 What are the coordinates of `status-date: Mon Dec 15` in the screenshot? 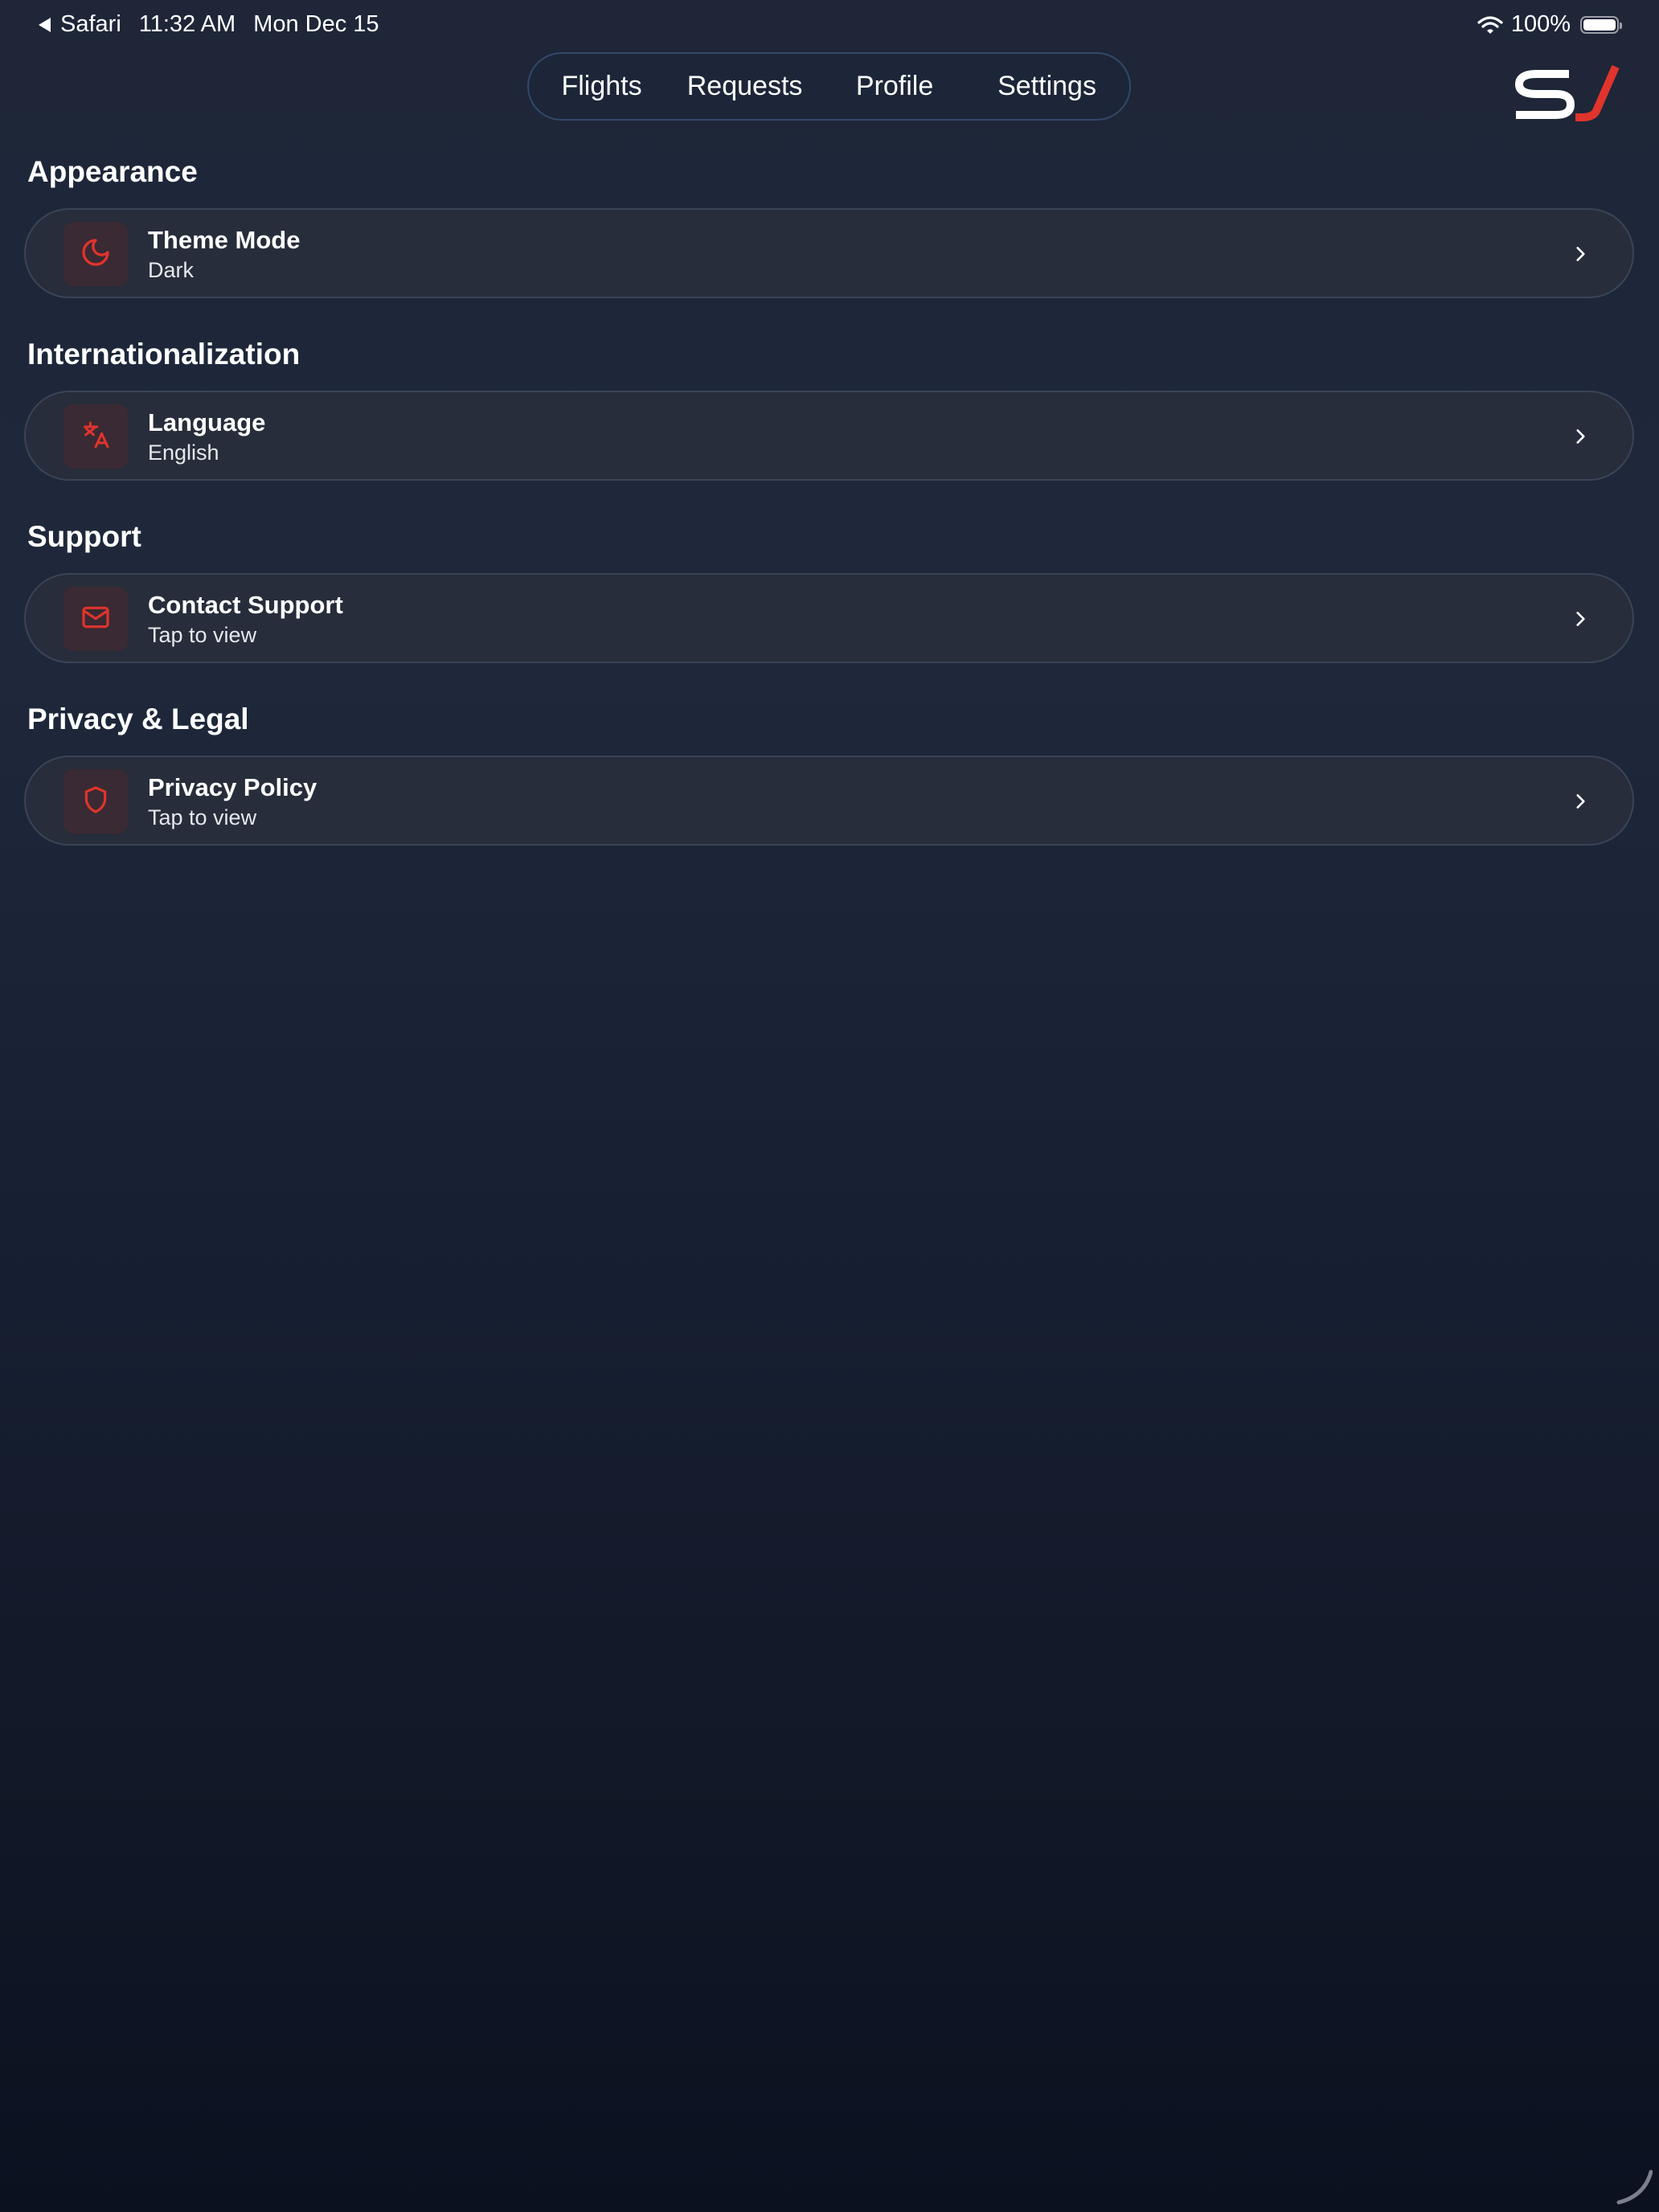 It's located at (316, 24).